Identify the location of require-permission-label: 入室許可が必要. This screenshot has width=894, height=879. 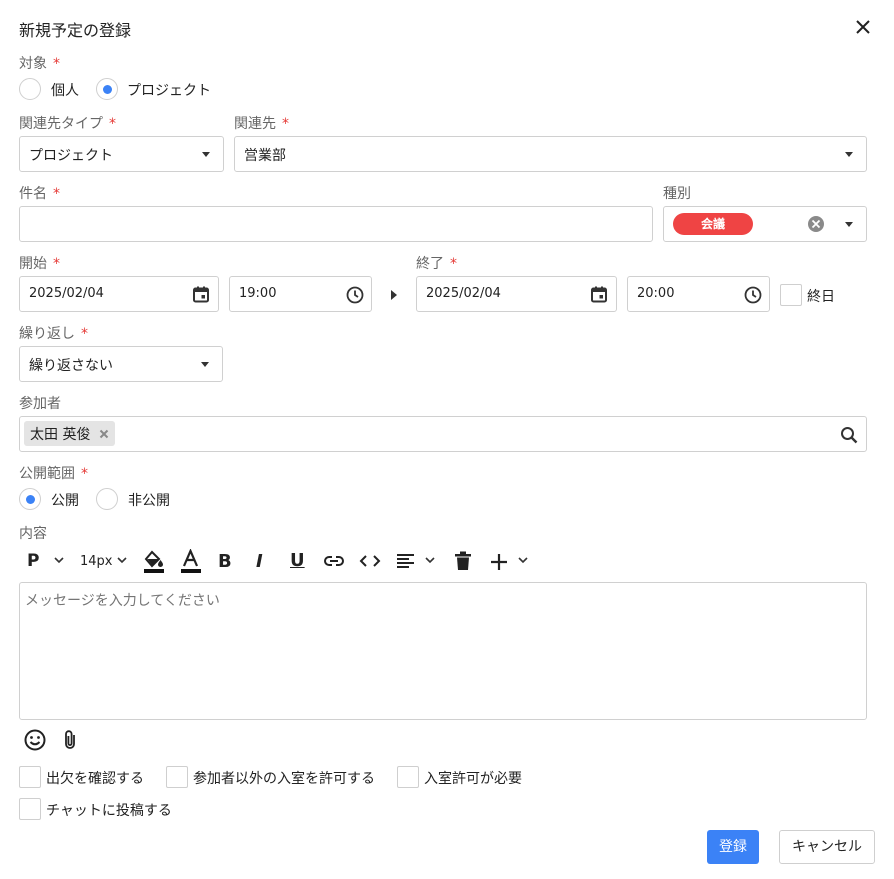
(473, 779).